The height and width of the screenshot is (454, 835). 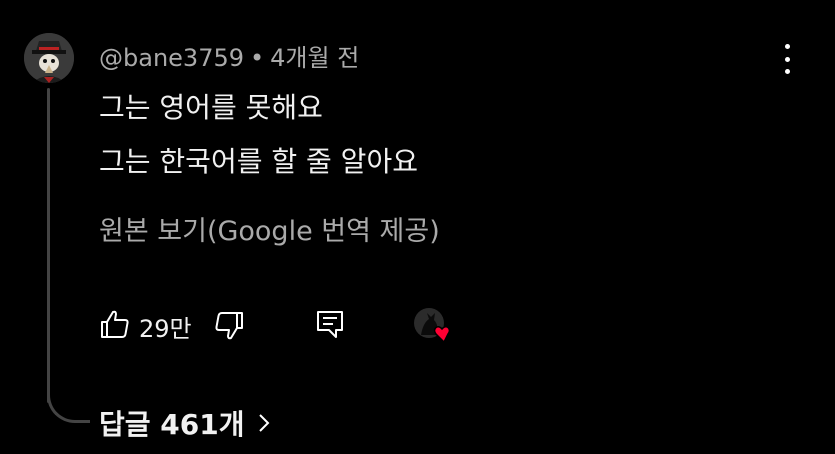 I want to click on dislike-button, so click(x=229, y=326).